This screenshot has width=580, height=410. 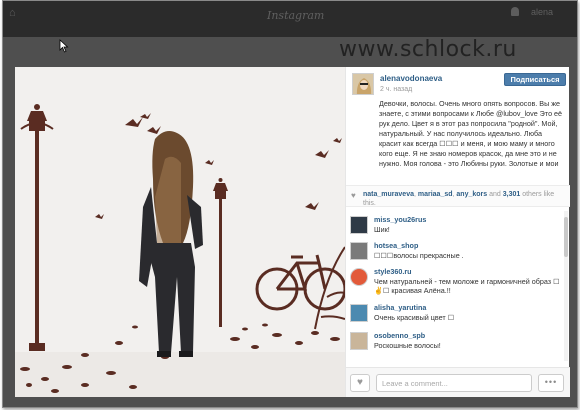 What do you see at coordinates (360, 383) in the screenshot?
I see `like-button-heart-icon: ♥` at bounding box center [360, 383].